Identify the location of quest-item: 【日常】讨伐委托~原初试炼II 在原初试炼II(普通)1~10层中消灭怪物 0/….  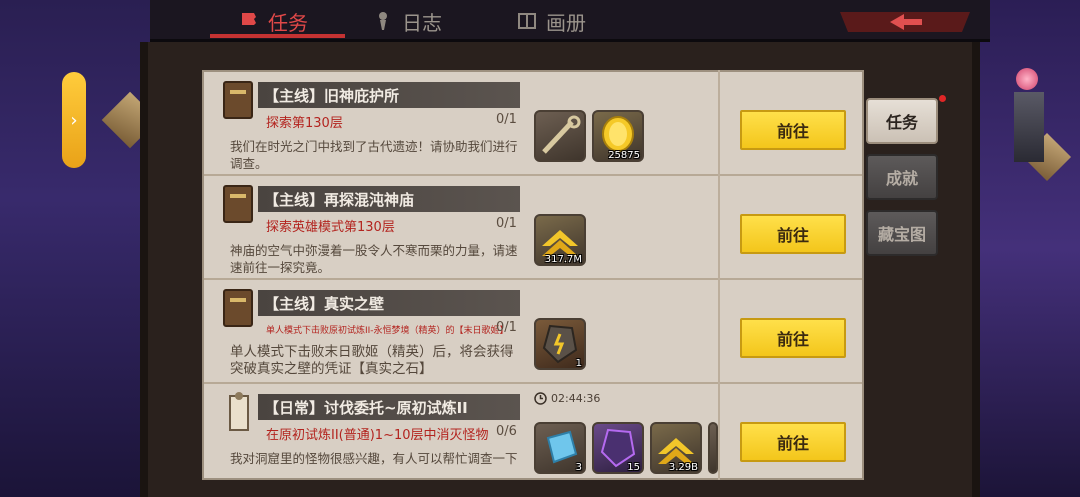
(533, 431).